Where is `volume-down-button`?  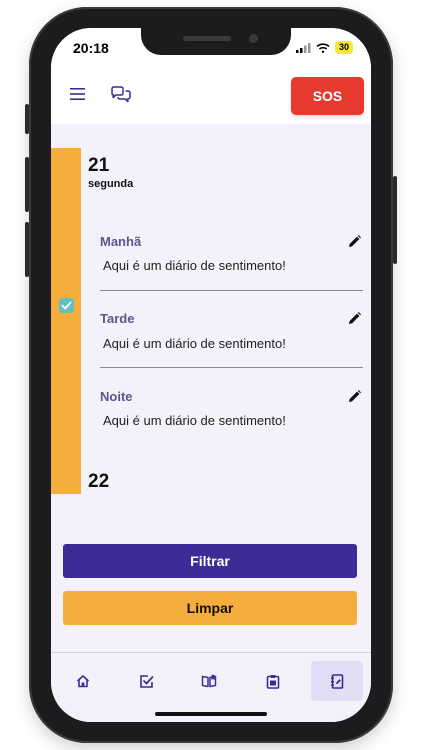
volume-down-button is located at coordinates (27, 249).